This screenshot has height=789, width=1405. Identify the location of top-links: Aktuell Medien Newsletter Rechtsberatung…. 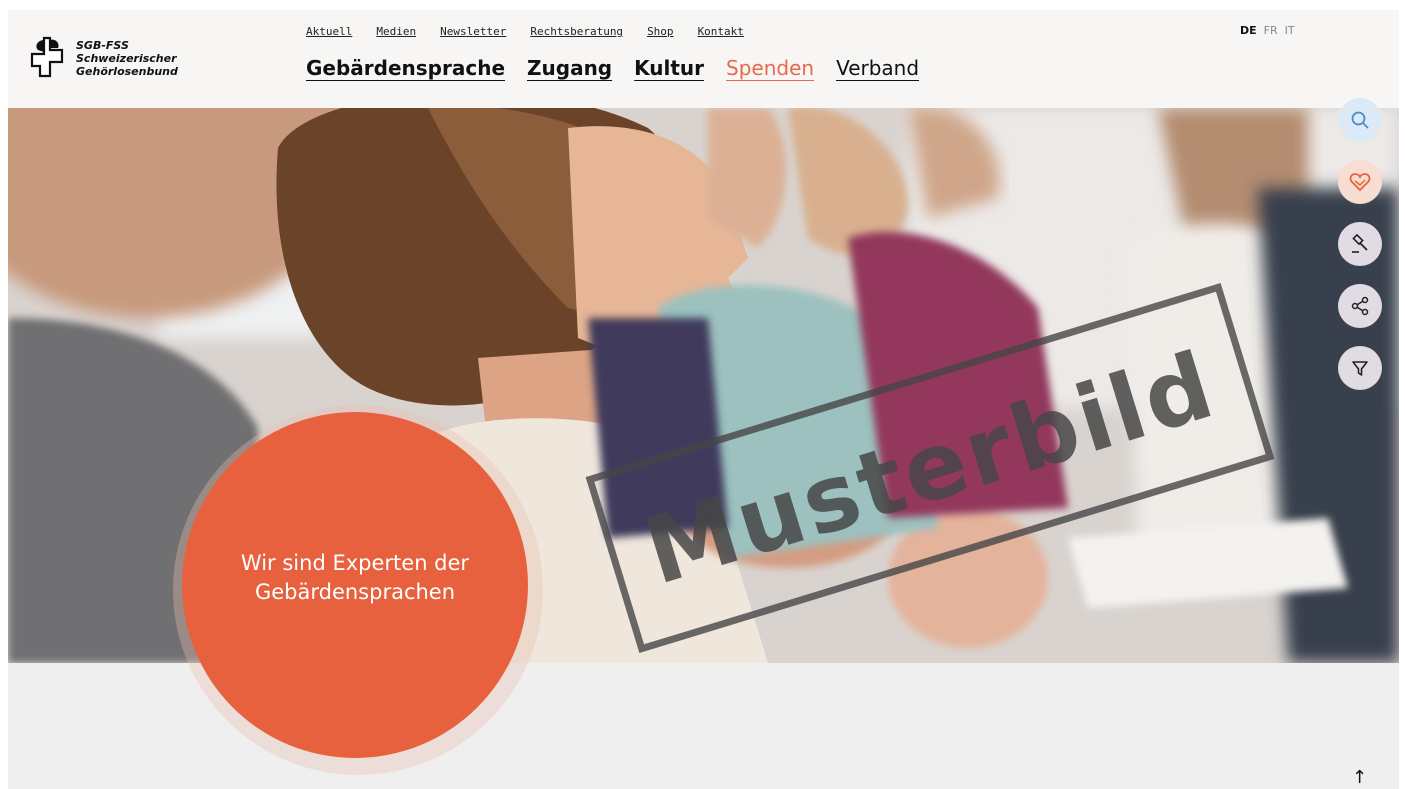
(525, 31).